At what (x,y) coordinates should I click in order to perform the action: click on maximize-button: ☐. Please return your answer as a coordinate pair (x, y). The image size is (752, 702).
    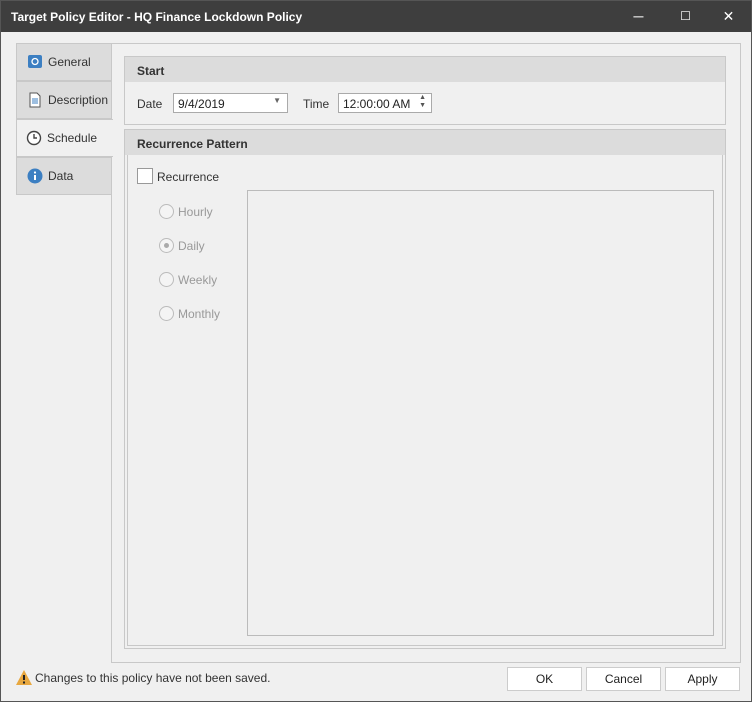
    Looking at the image, I should click on (685, 16).